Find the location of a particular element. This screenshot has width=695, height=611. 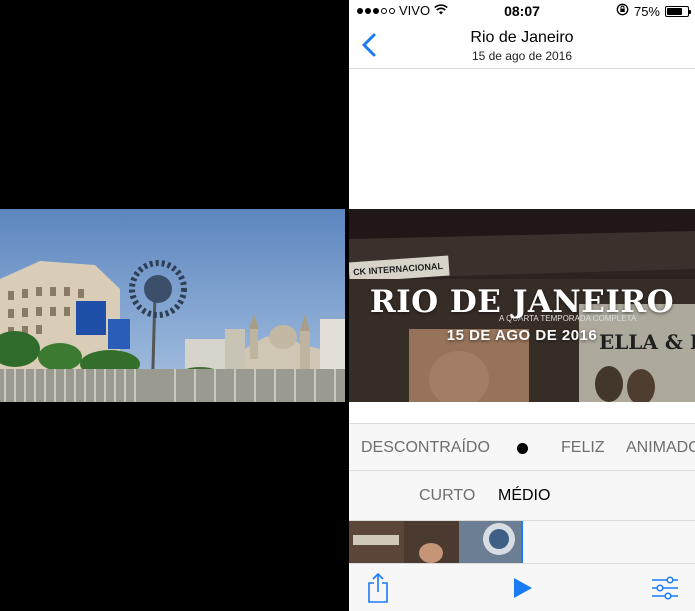

rotation-lock-icon is located at coordinates (622, 11).